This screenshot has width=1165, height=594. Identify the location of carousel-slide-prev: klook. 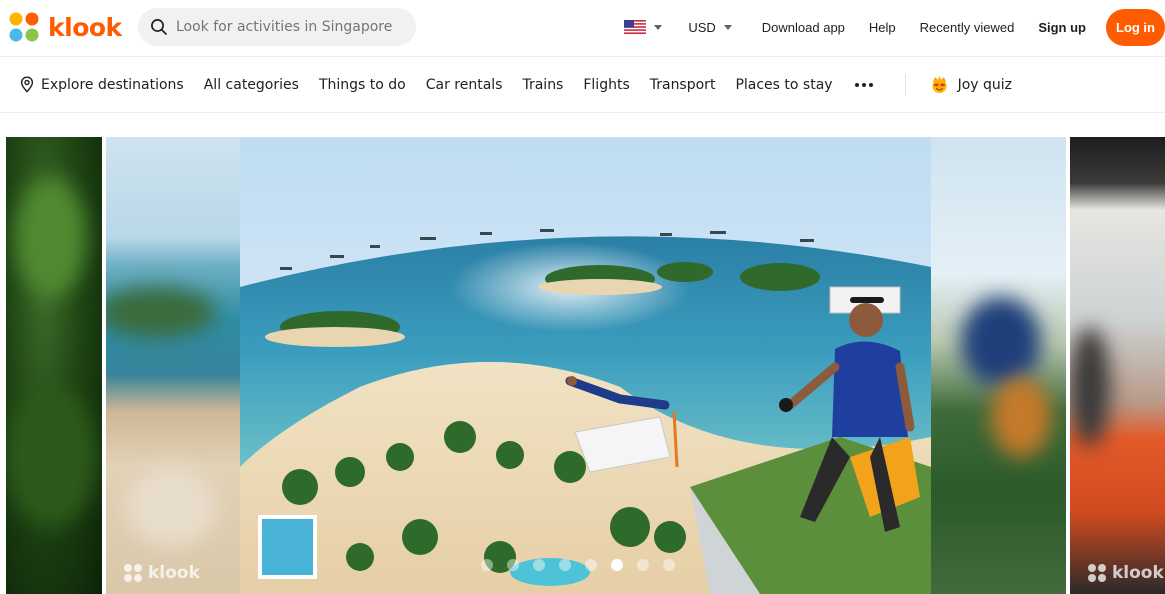
(173, 365).